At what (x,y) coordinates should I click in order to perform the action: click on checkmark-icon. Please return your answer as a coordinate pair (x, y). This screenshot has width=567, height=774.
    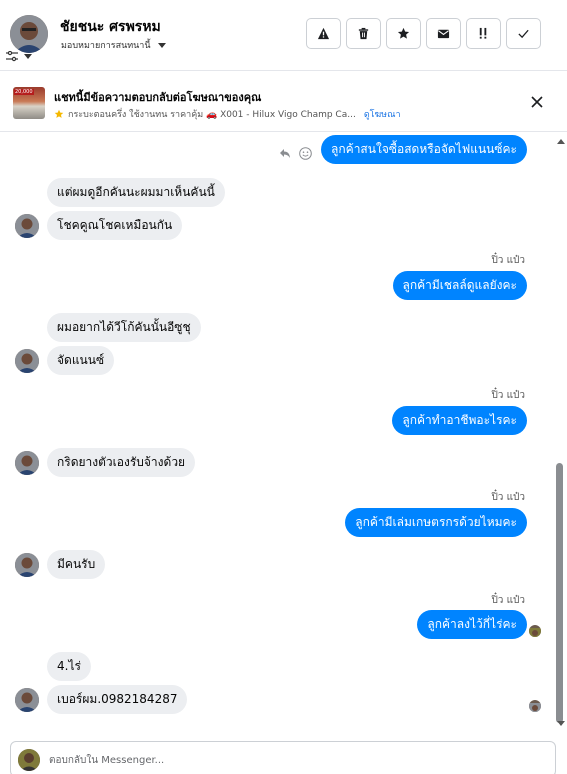
    Looking at the image, I should click on (523, 34).